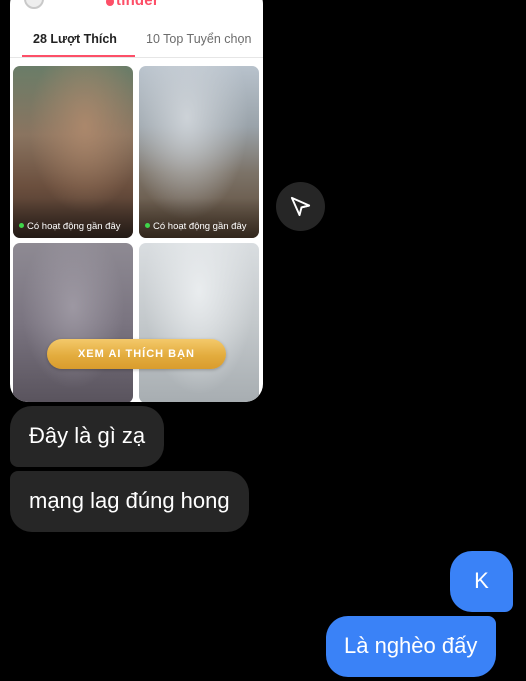 The height and width of the screenshot is (681, 526). I want to click on outgoing-message: Là nghèo đấy, so click(411, 646).